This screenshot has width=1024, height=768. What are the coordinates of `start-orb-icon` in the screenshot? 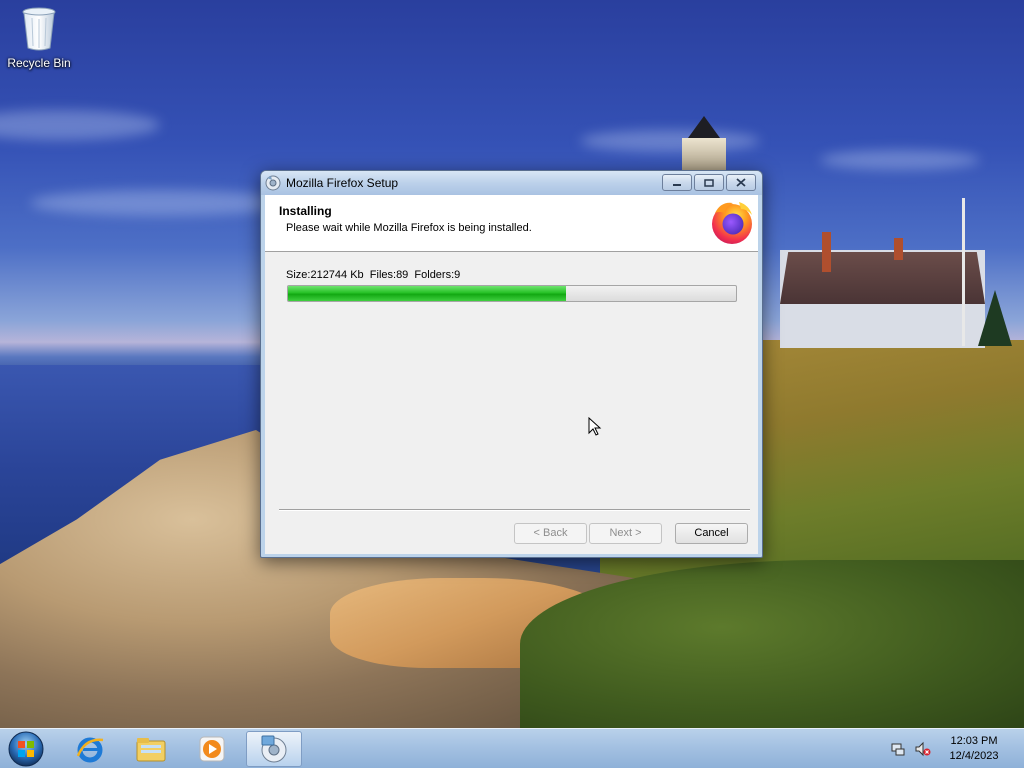 It's located at (26, 749).